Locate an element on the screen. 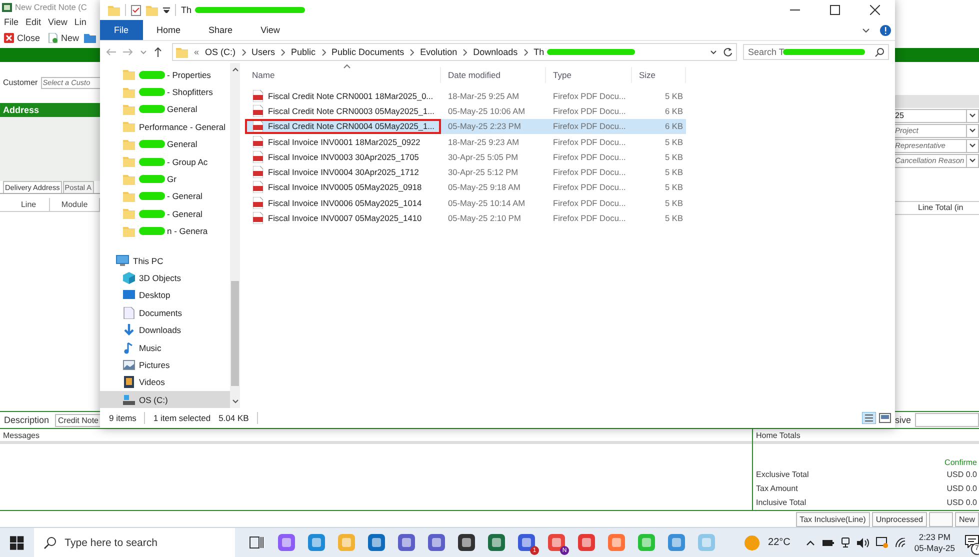 Image resolution: width=979 pixels, height=557 pixels. nav-label: Desktop is located at coordinates (154, 295).